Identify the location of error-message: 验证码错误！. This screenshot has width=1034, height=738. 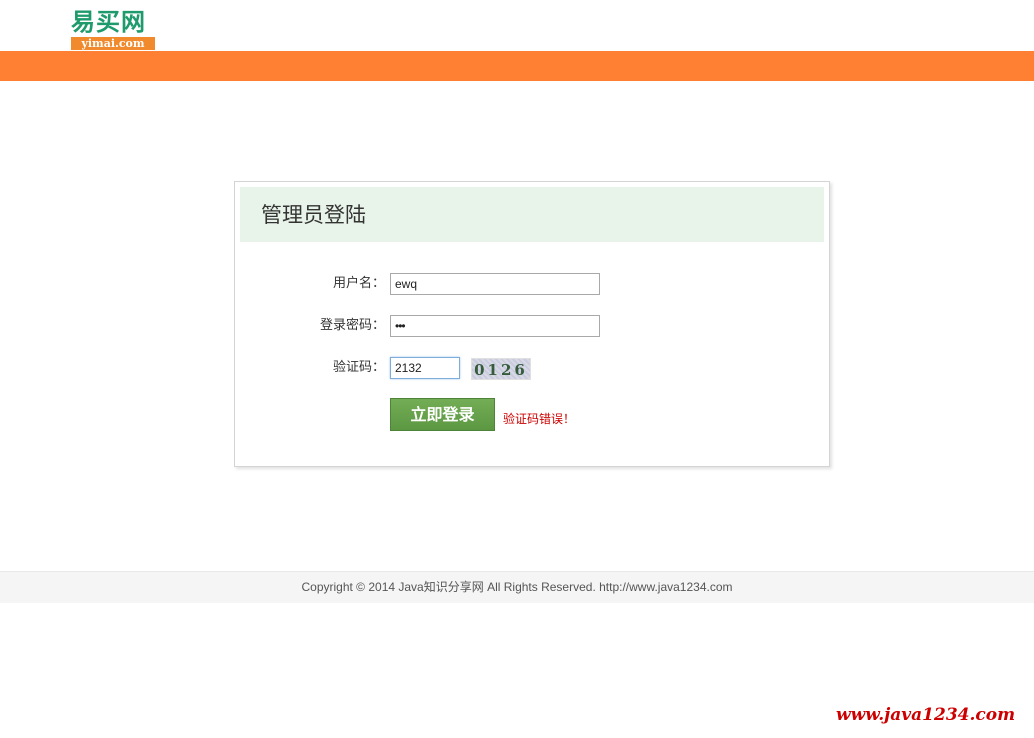
(539, 419).